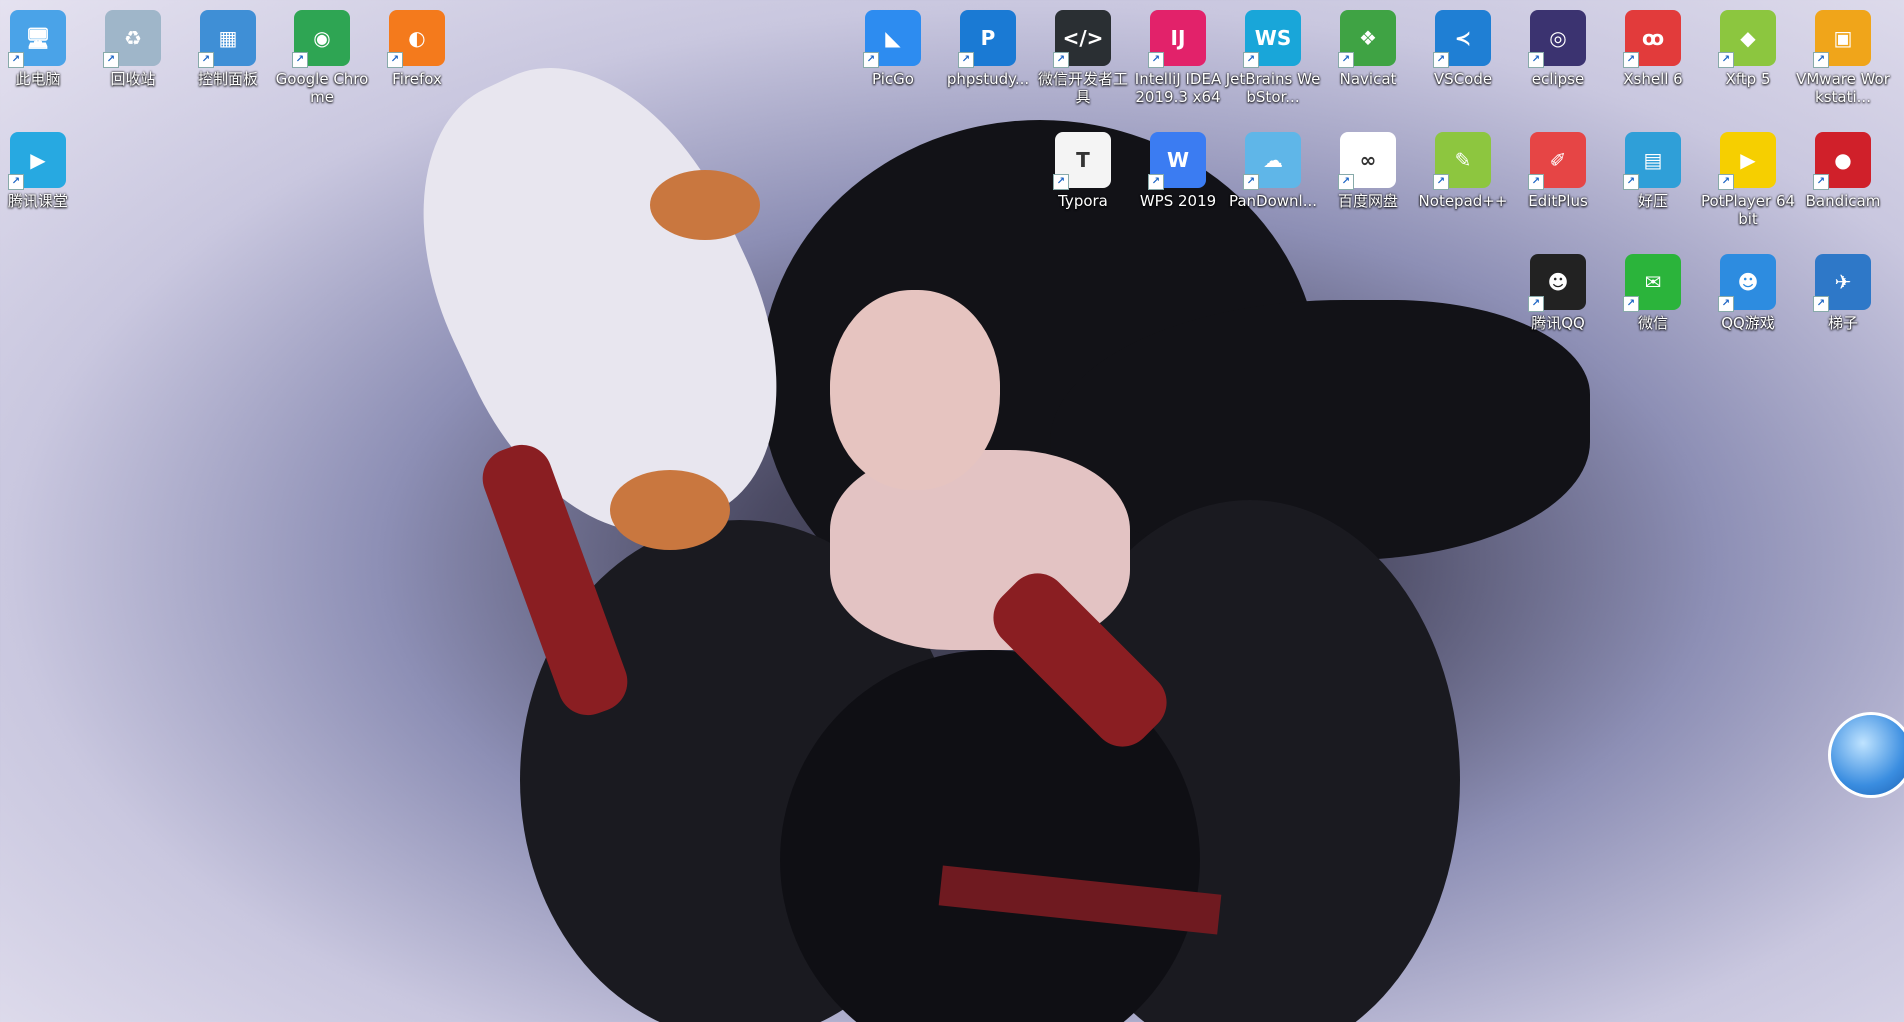 The width and height of the screenshot is (1904, 1022). What do you see at coordinates (892, 39) in the screenshot?
I see `app-icon: ◣ ↗` at bounding box center [892, 39].